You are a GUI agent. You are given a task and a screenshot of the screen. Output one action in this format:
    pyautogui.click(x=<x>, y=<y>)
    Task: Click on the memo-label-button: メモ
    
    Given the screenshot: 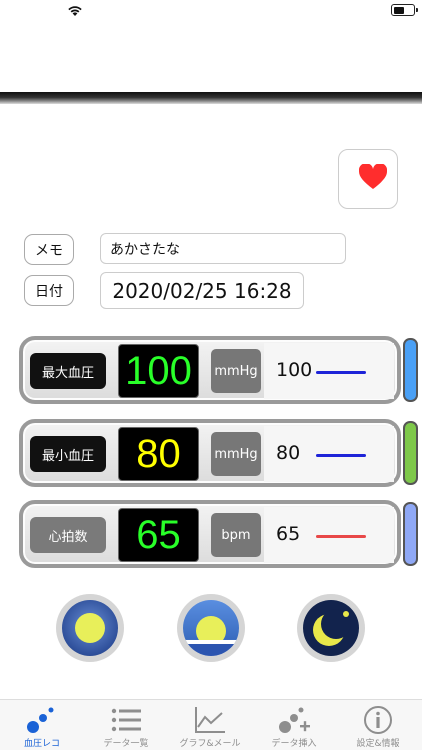 What is the action you would take?
    pyautogui.click(x=49, y=249)
    